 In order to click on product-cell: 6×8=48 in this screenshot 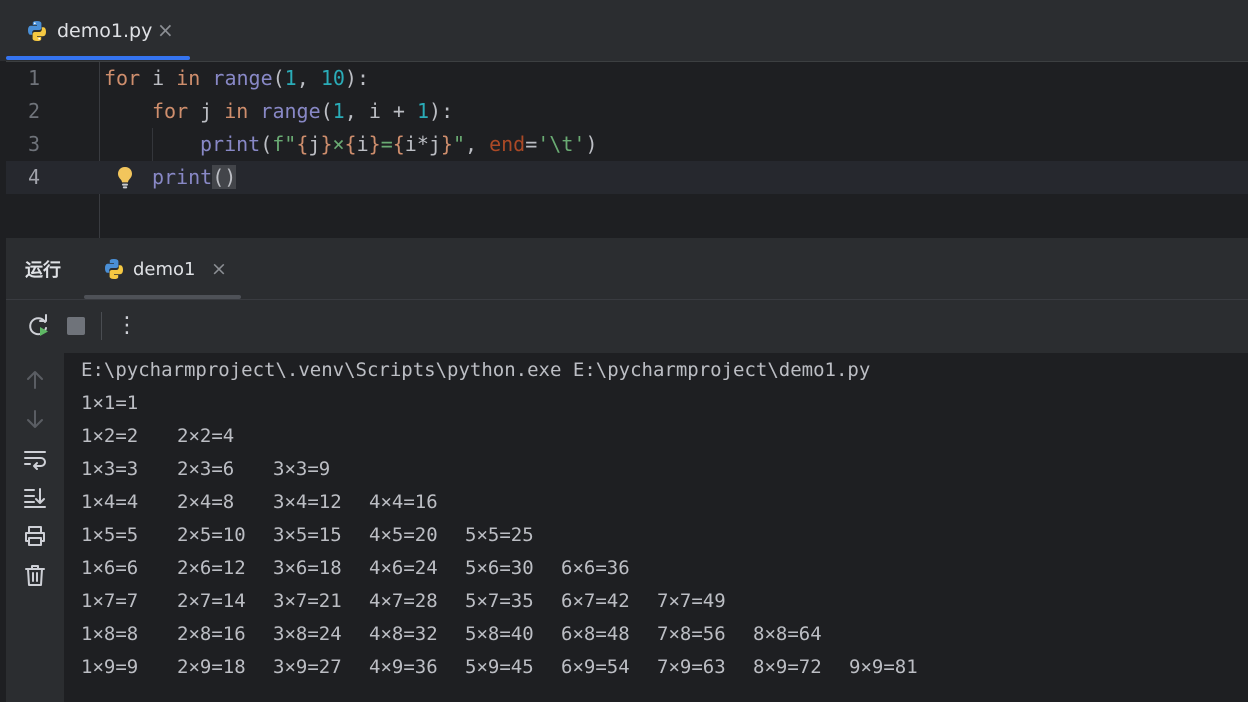, I will do `click(595, 634)`.